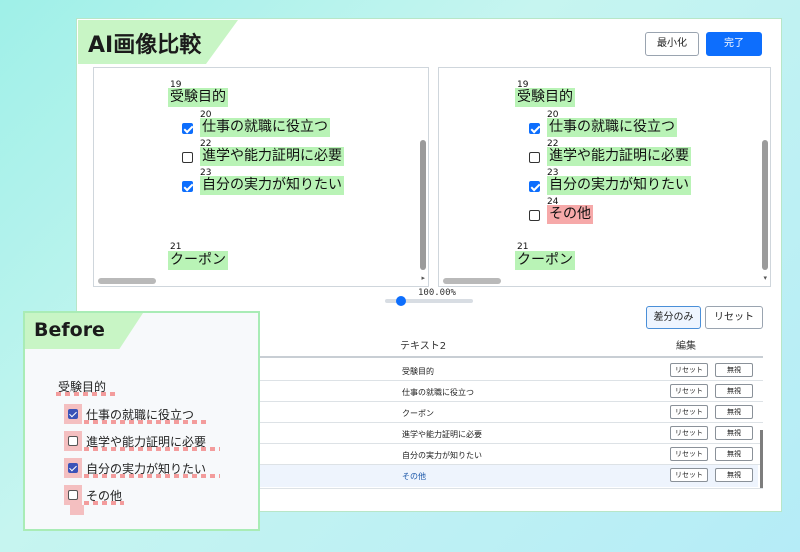 This screenshot has width=800, height=552. I want to click on cell-text2: その他, so click(414, 476).